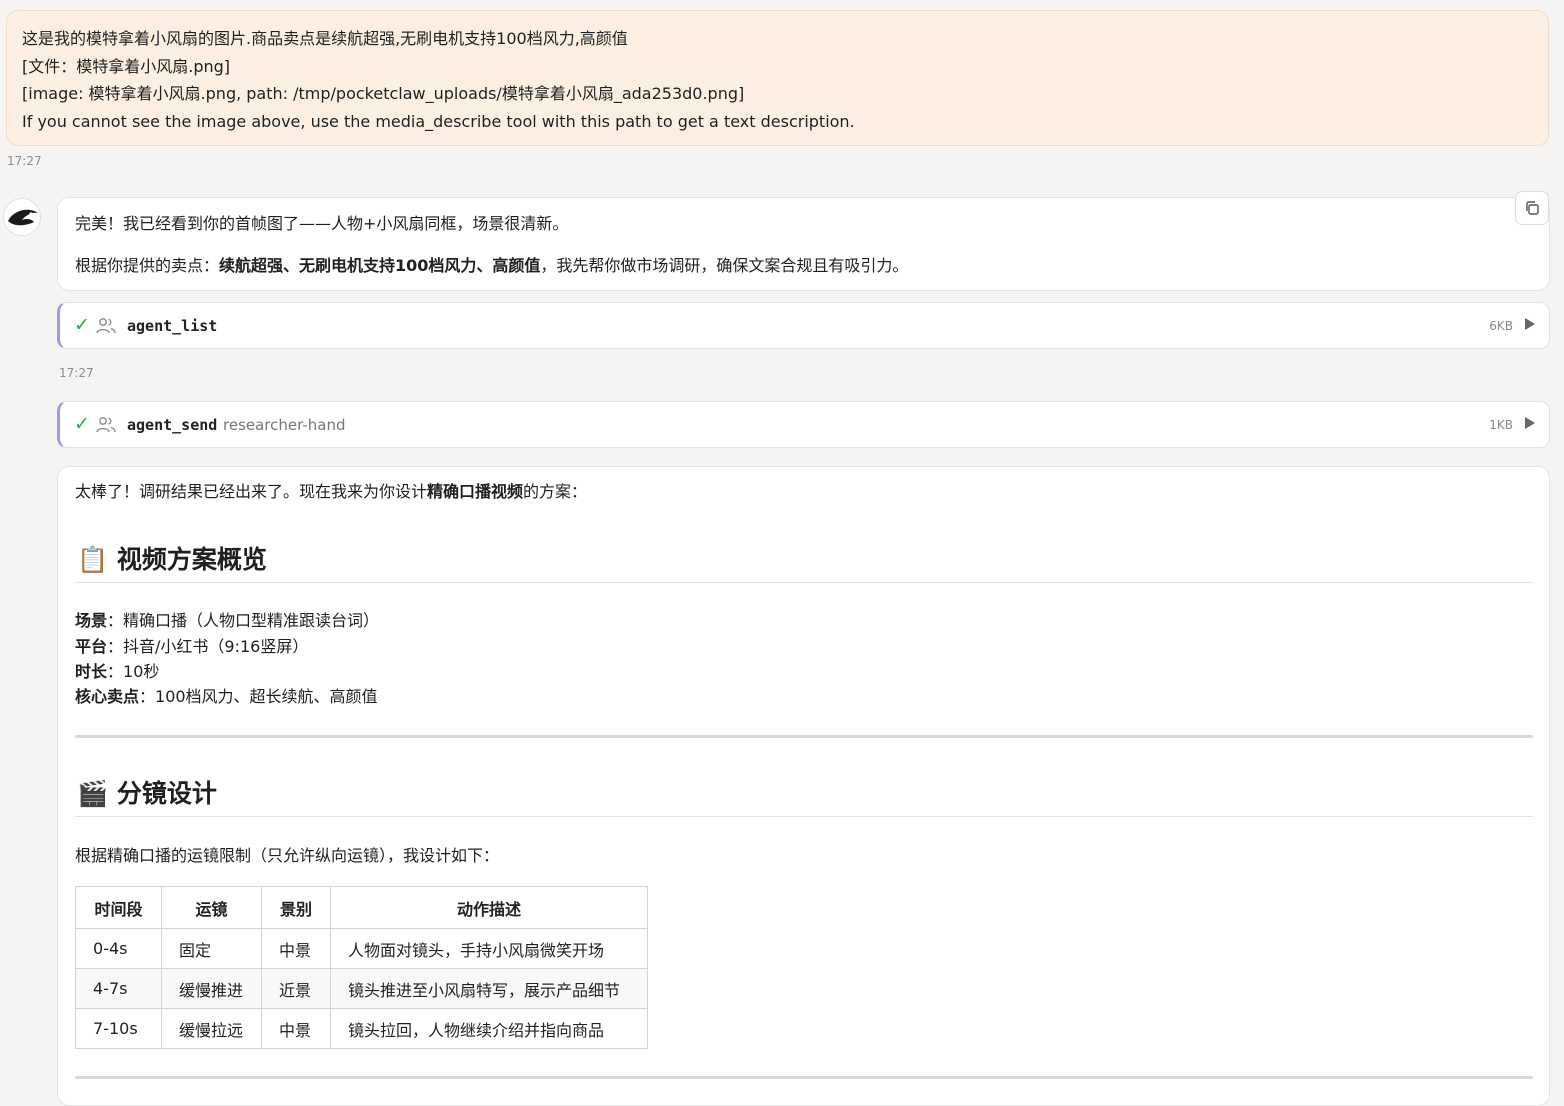 Image resolution: width=1564 pixels, height=1106 pixels. Describe the element at coordinates (803, 424) in the screenshot. I see `tool-call-agent-send: ✓ agent_send researcher-hand 1KB` at that location.